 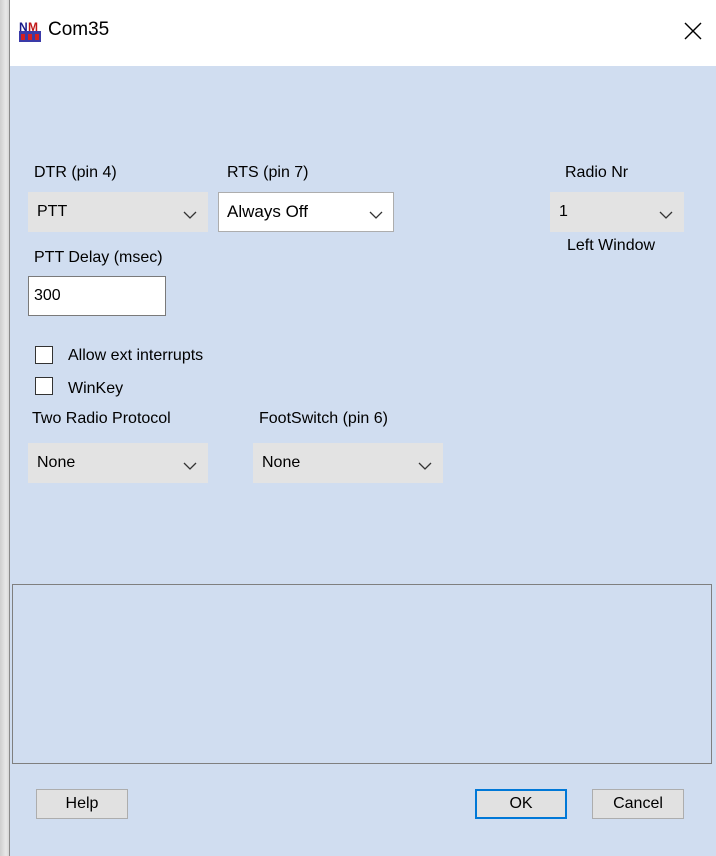 I want to click on rts-select: Always Off, so click(x=306, y=212).